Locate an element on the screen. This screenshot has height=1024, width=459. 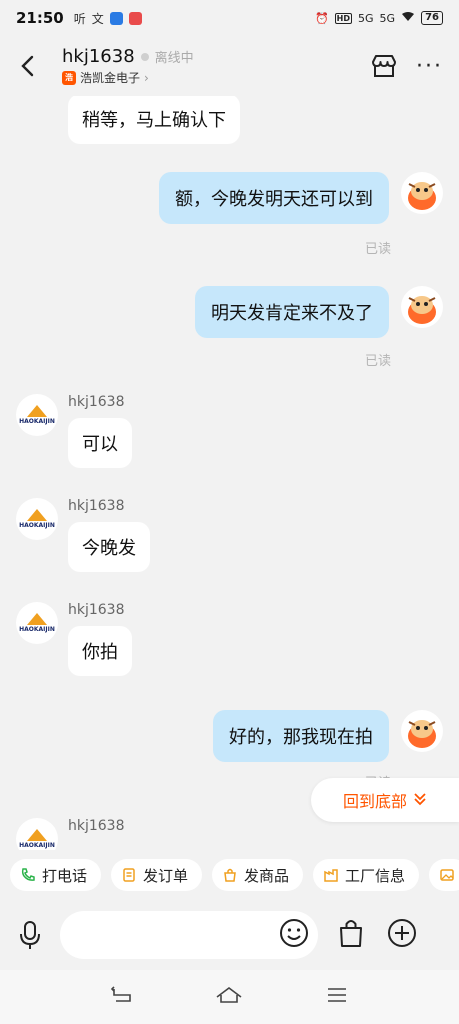
menu-icon is located at coordinates (336, 995).